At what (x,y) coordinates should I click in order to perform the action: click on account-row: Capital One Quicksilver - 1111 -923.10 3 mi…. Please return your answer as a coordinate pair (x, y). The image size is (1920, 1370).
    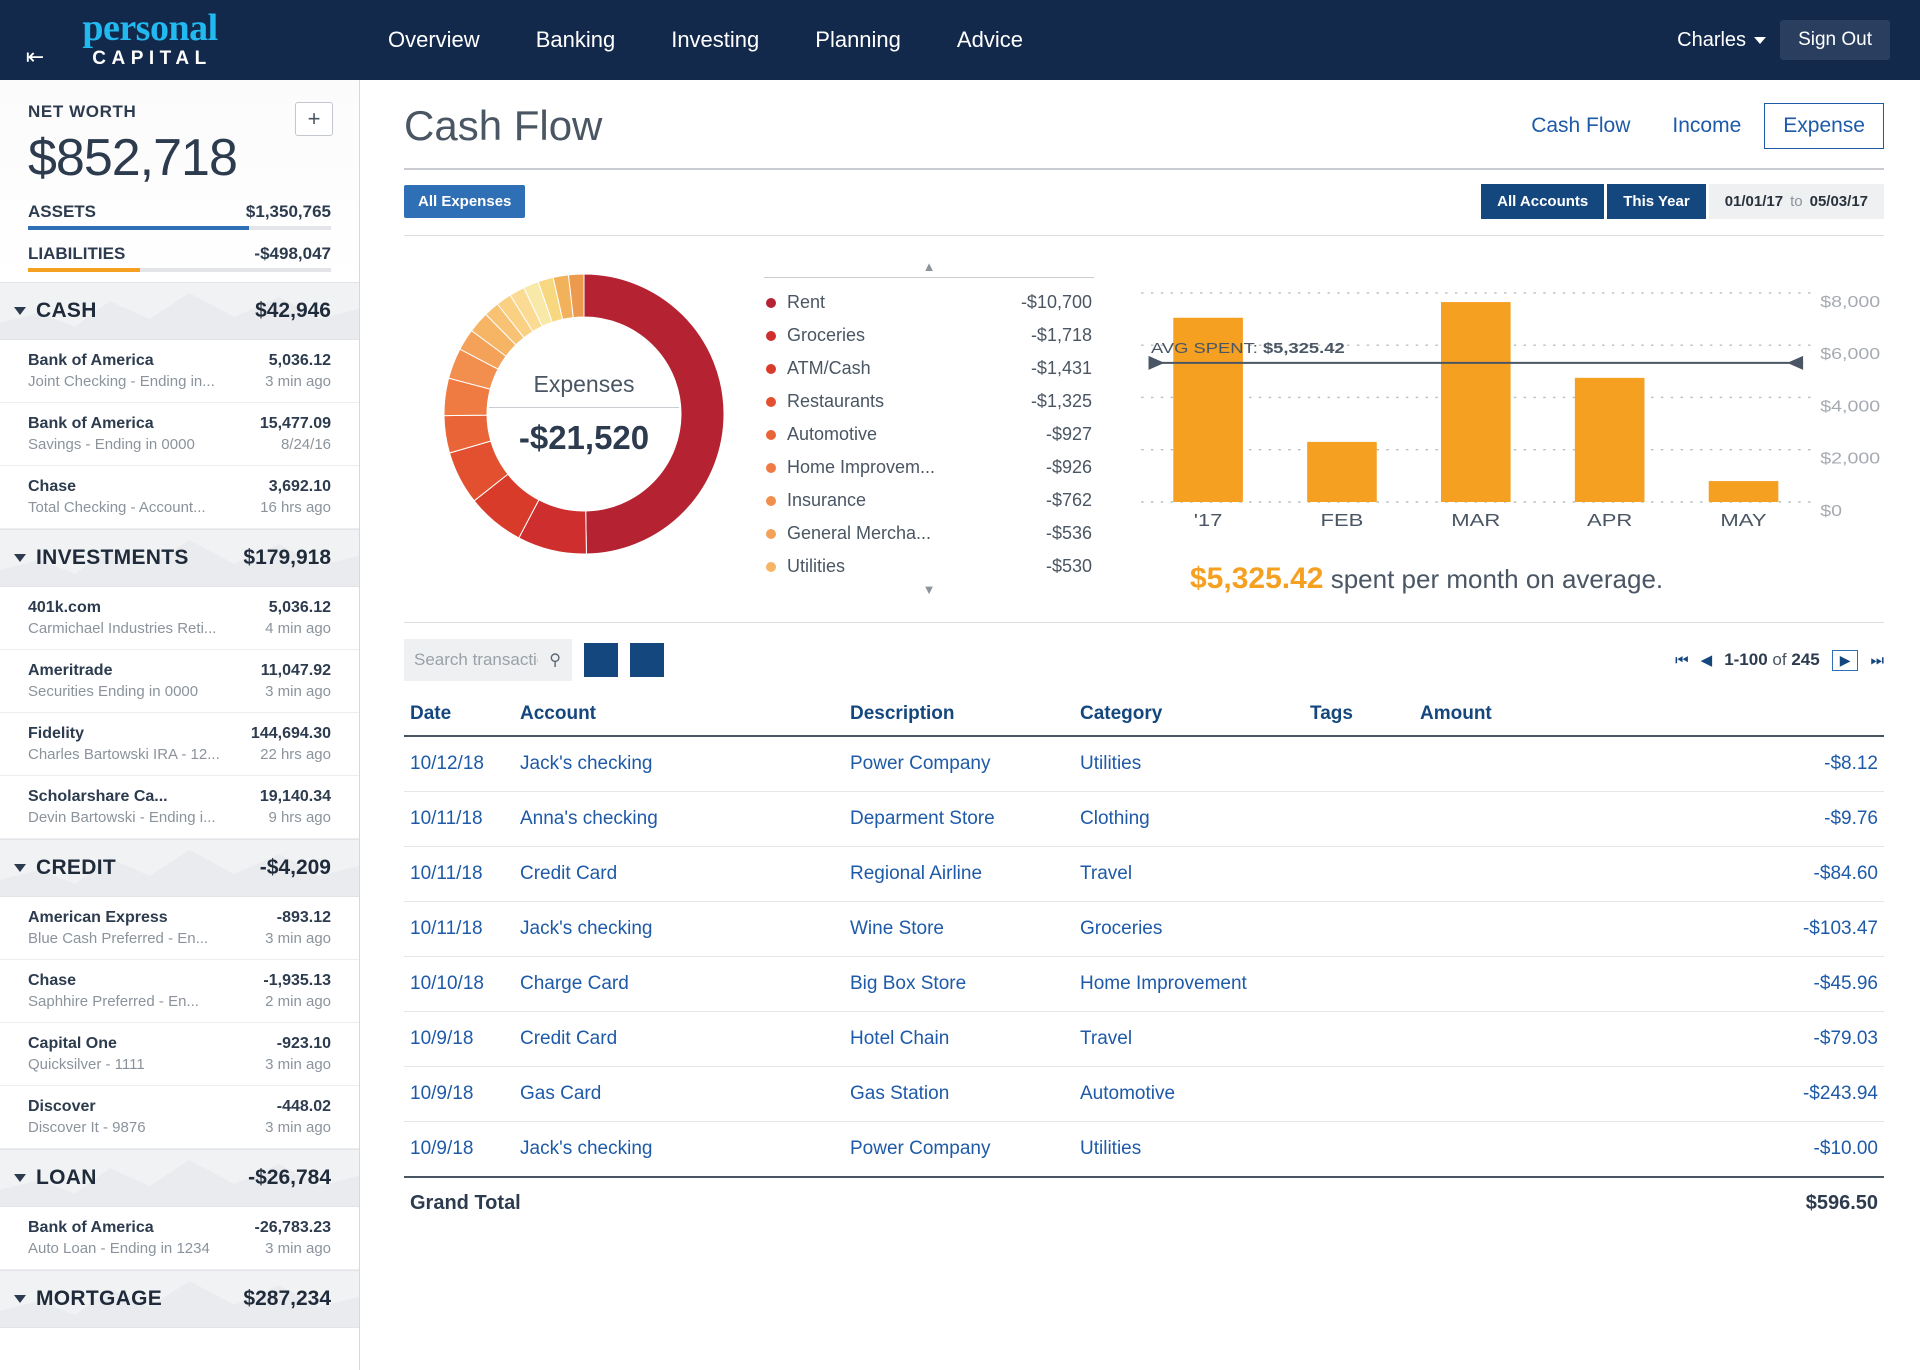
    Looking at the image, I should click on (179, 1054).